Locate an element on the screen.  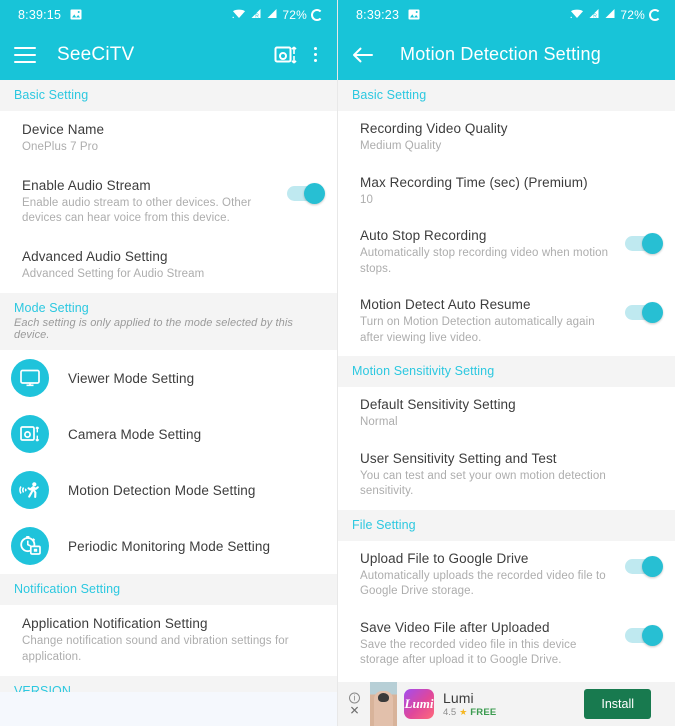
close-icon: ✕ is located at coordinates (354, 711).